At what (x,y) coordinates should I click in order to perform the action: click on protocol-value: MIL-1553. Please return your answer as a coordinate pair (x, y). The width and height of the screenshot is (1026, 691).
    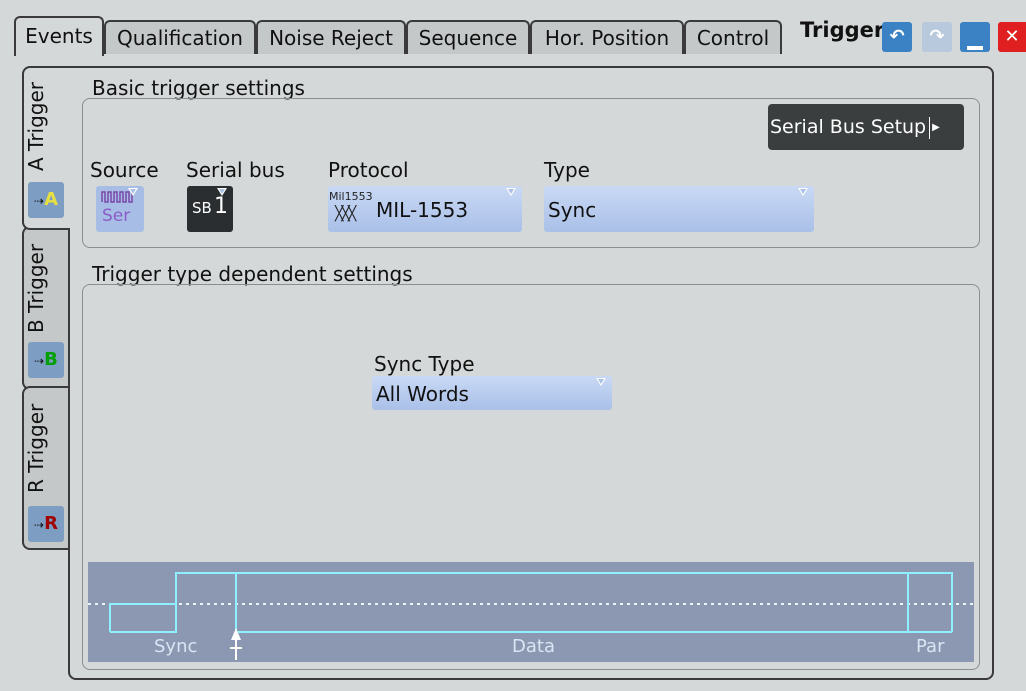
    Looking at the image, I should click on (422, 210).